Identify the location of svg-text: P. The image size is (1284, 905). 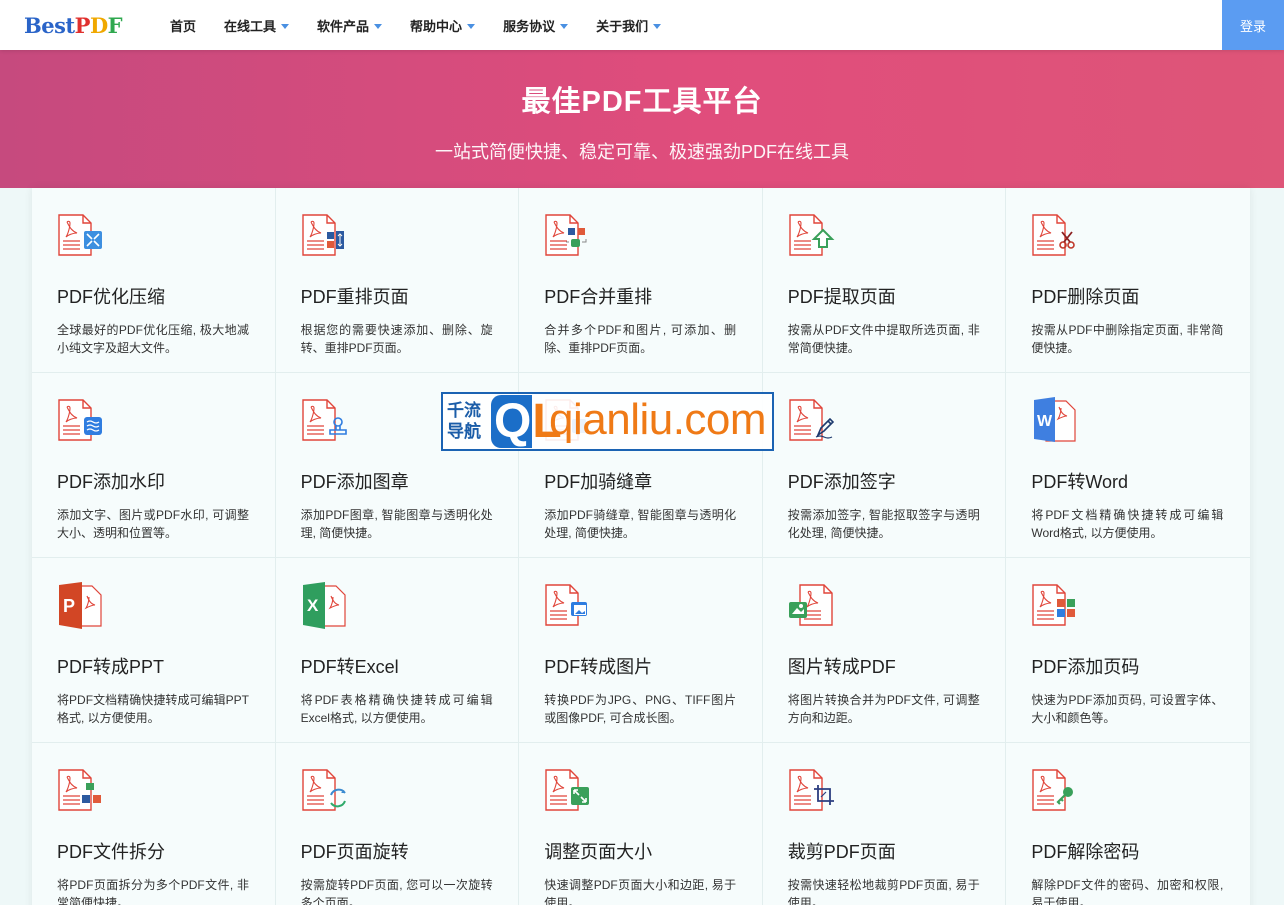
(69, 606).